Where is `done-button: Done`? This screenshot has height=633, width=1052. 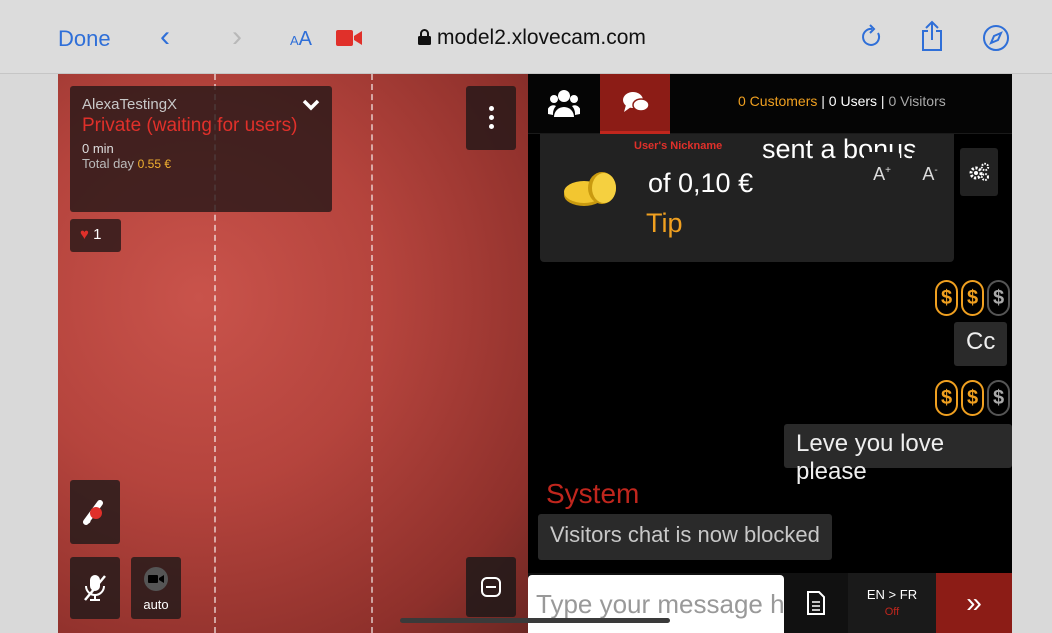
done-button: Done is located at coordinates (84, 39).